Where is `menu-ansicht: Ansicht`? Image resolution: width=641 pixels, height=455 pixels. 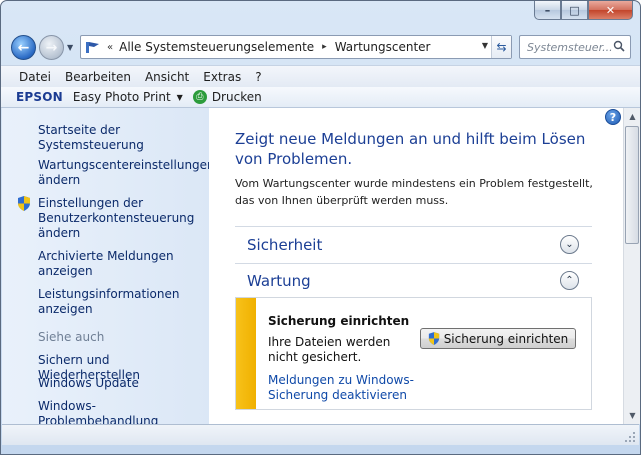 menu-ansicht: Ansicht is located at coordinates (167, 77).